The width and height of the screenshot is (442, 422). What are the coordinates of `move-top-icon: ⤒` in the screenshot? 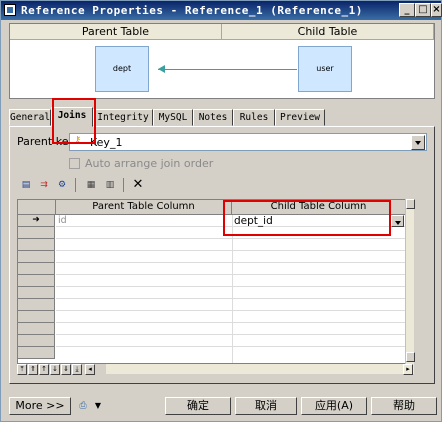 It's located at (22, 369).